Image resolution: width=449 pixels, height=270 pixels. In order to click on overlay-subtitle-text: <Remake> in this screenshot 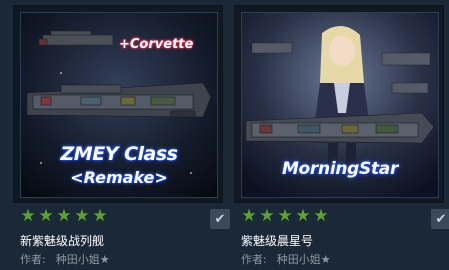, I will do `click(119, 177)`.